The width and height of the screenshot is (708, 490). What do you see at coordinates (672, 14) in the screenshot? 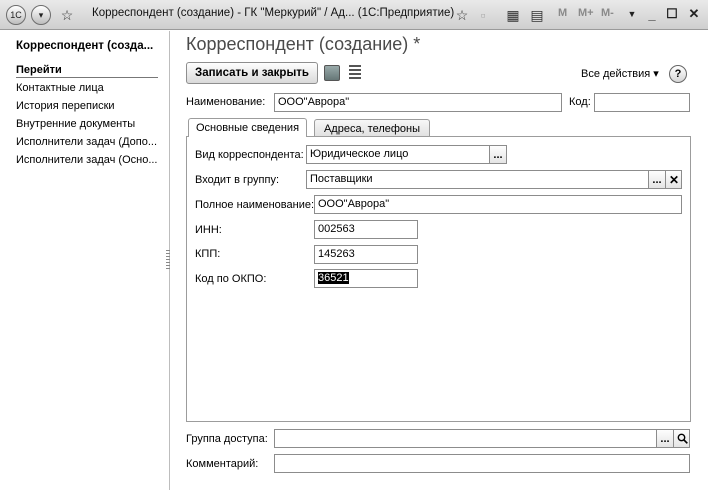
I see `maximize-icon: ☐` at bounding box center [672, 14].